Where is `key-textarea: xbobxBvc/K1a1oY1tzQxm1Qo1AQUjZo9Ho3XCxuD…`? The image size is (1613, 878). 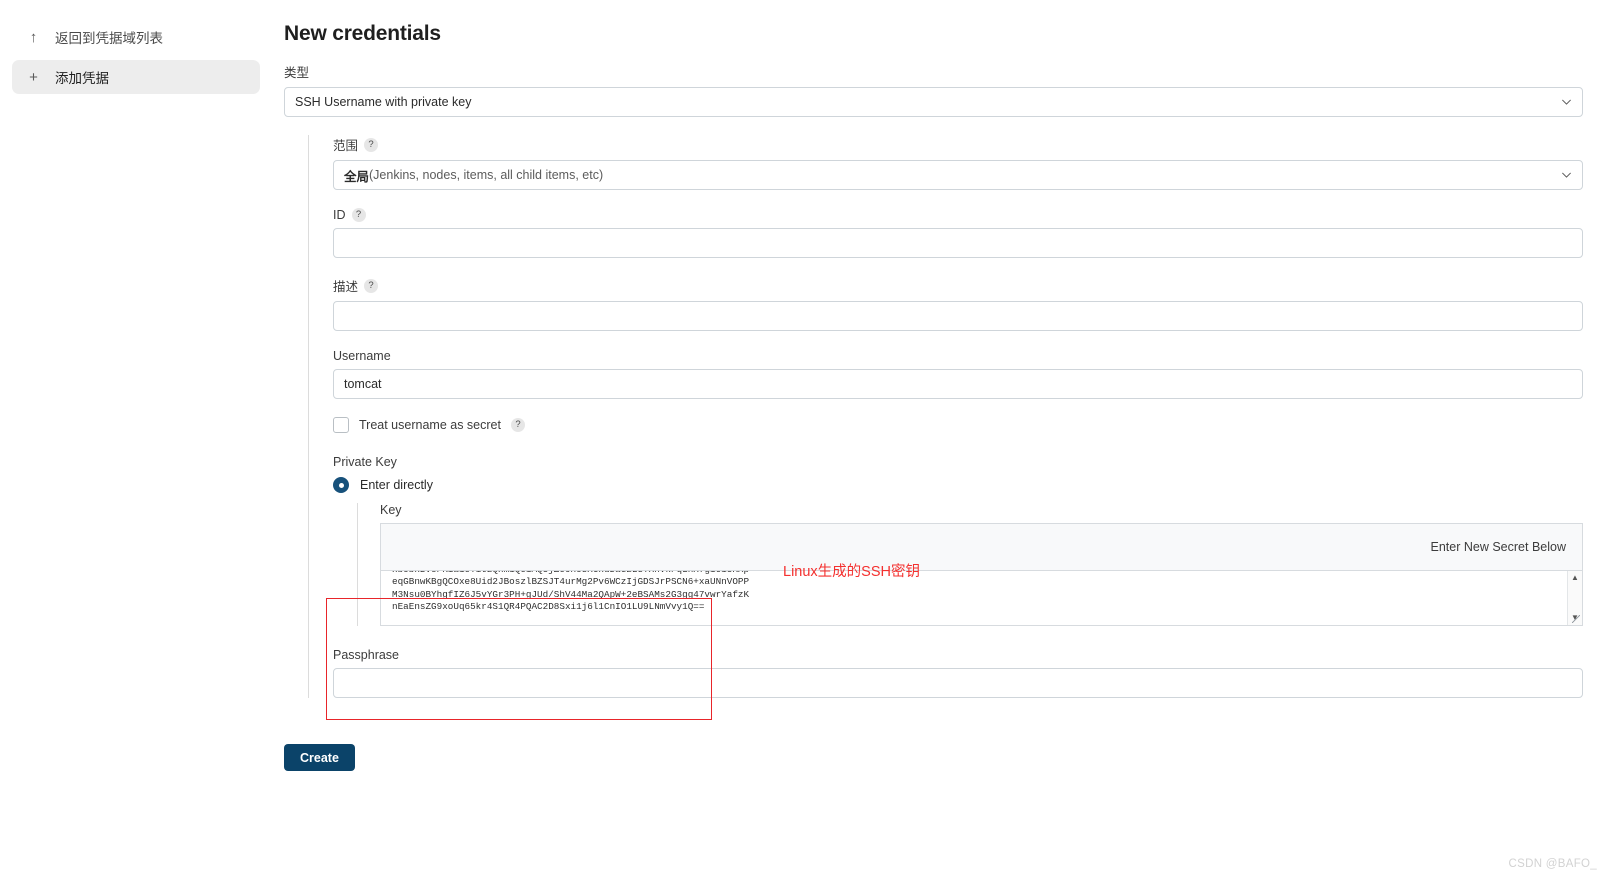 key-textarea: xbobxBvc/K1a1oY1tzQxm1Qo1AQUjZo9Ho3XCxuD… is located at coordinates (974, 598).